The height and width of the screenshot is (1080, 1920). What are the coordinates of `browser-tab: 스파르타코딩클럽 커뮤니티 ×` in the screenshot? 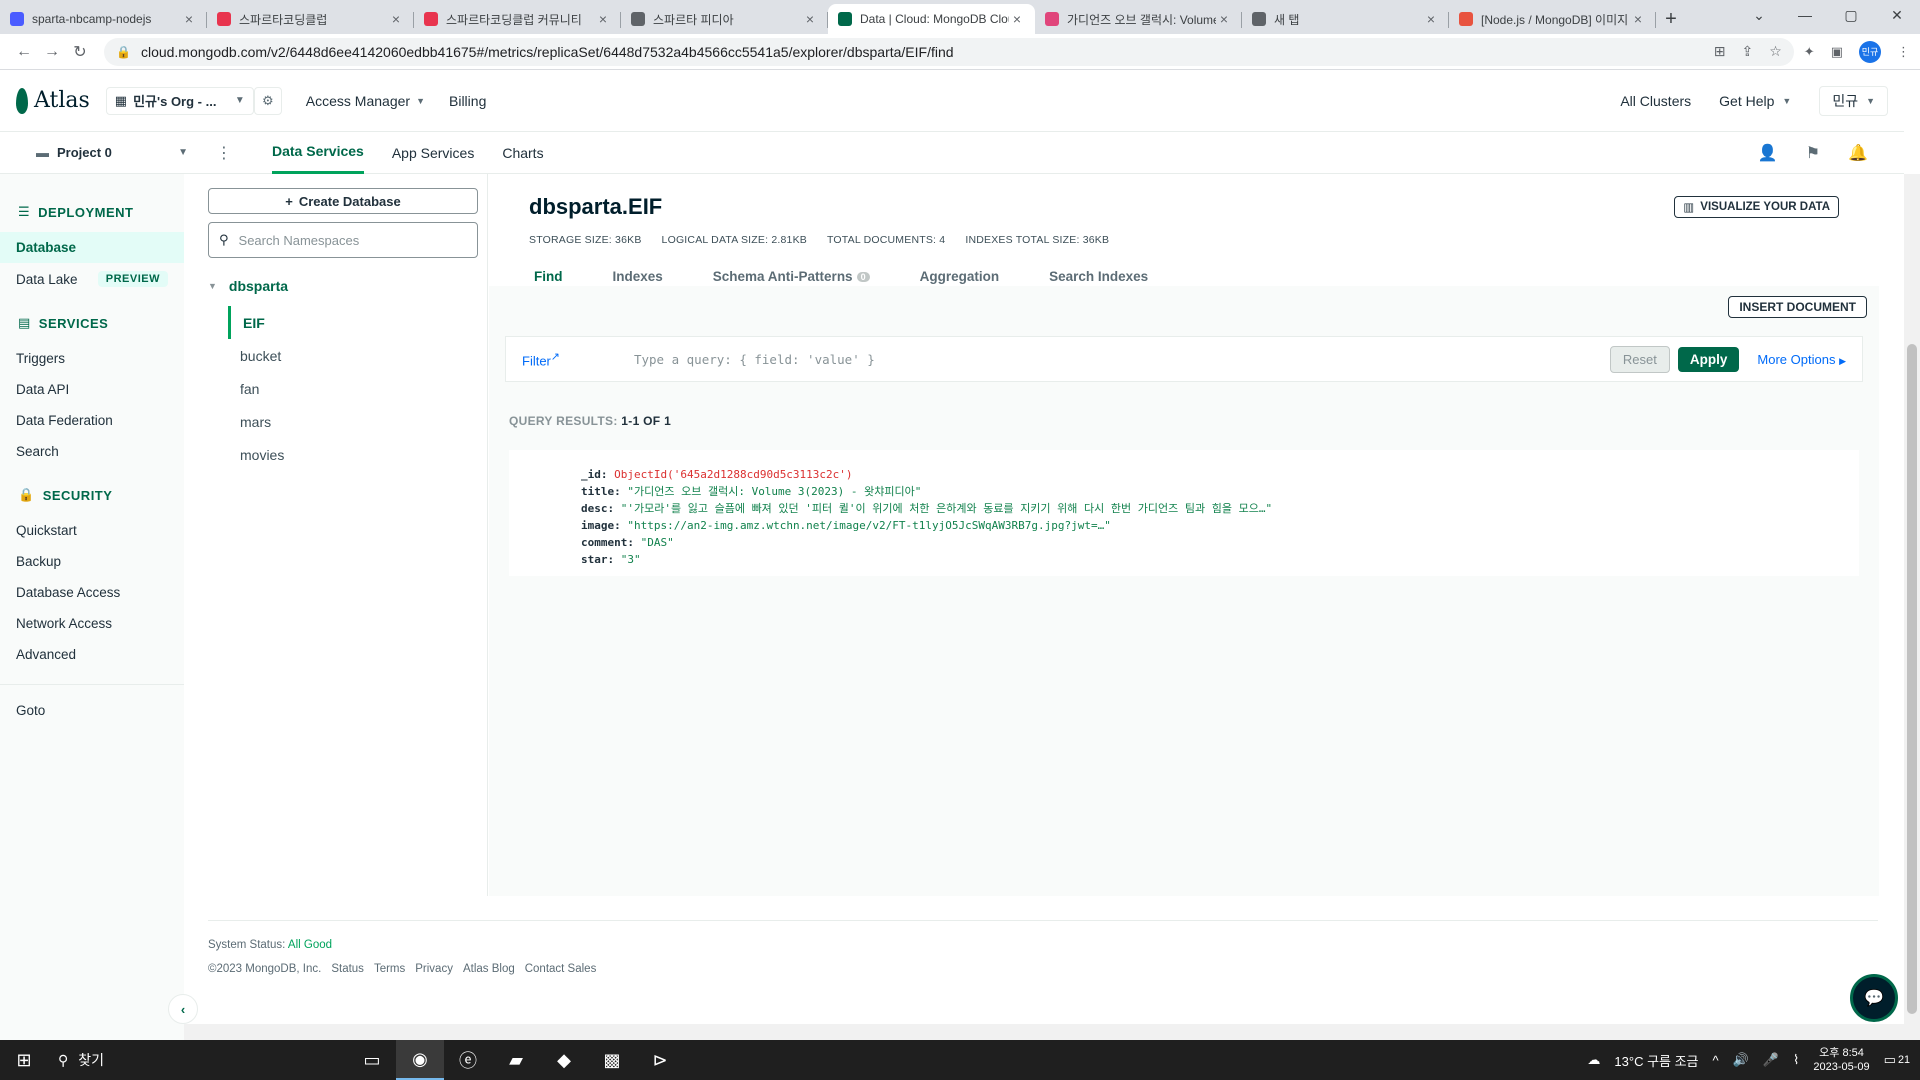 It's located at (517, 19).